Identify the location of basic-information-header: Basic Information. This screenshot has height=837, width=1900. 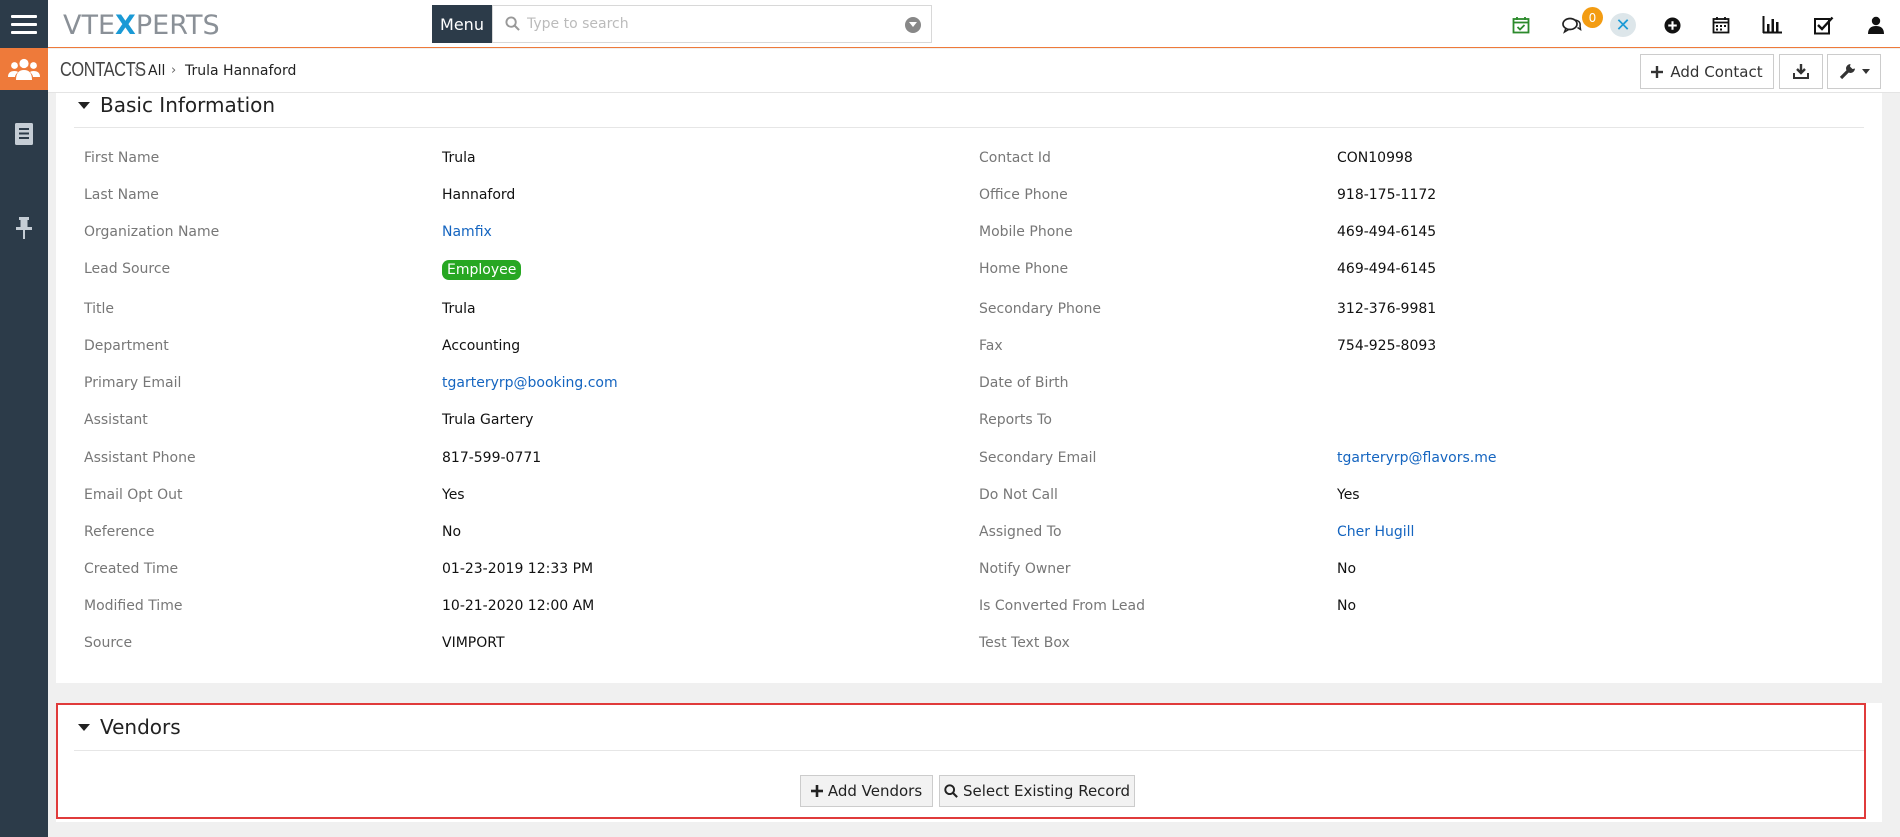
(176, 105).